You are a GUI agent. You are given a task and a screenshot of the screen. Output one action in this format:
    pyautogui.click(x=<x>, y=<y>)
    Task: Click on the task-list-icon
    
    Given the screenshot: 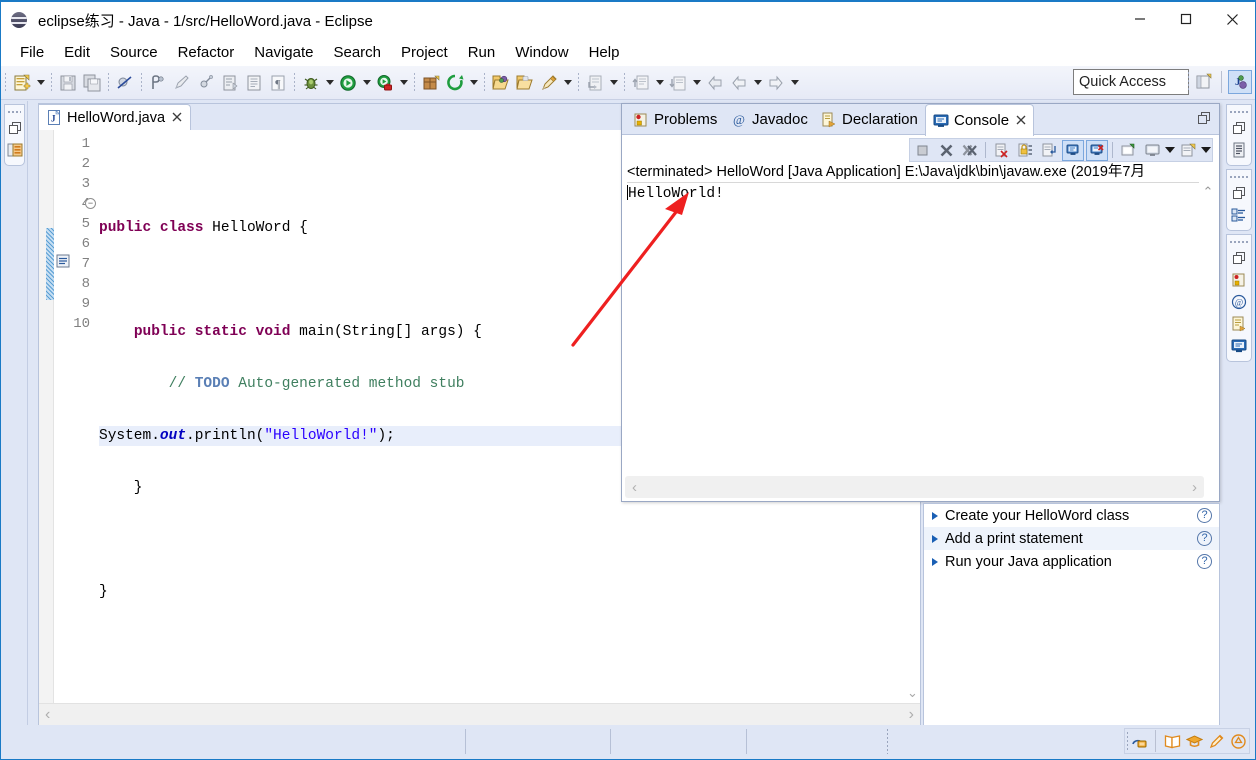 What is the action you would take?
    pyautogui.click(x=1239, y=215)
    